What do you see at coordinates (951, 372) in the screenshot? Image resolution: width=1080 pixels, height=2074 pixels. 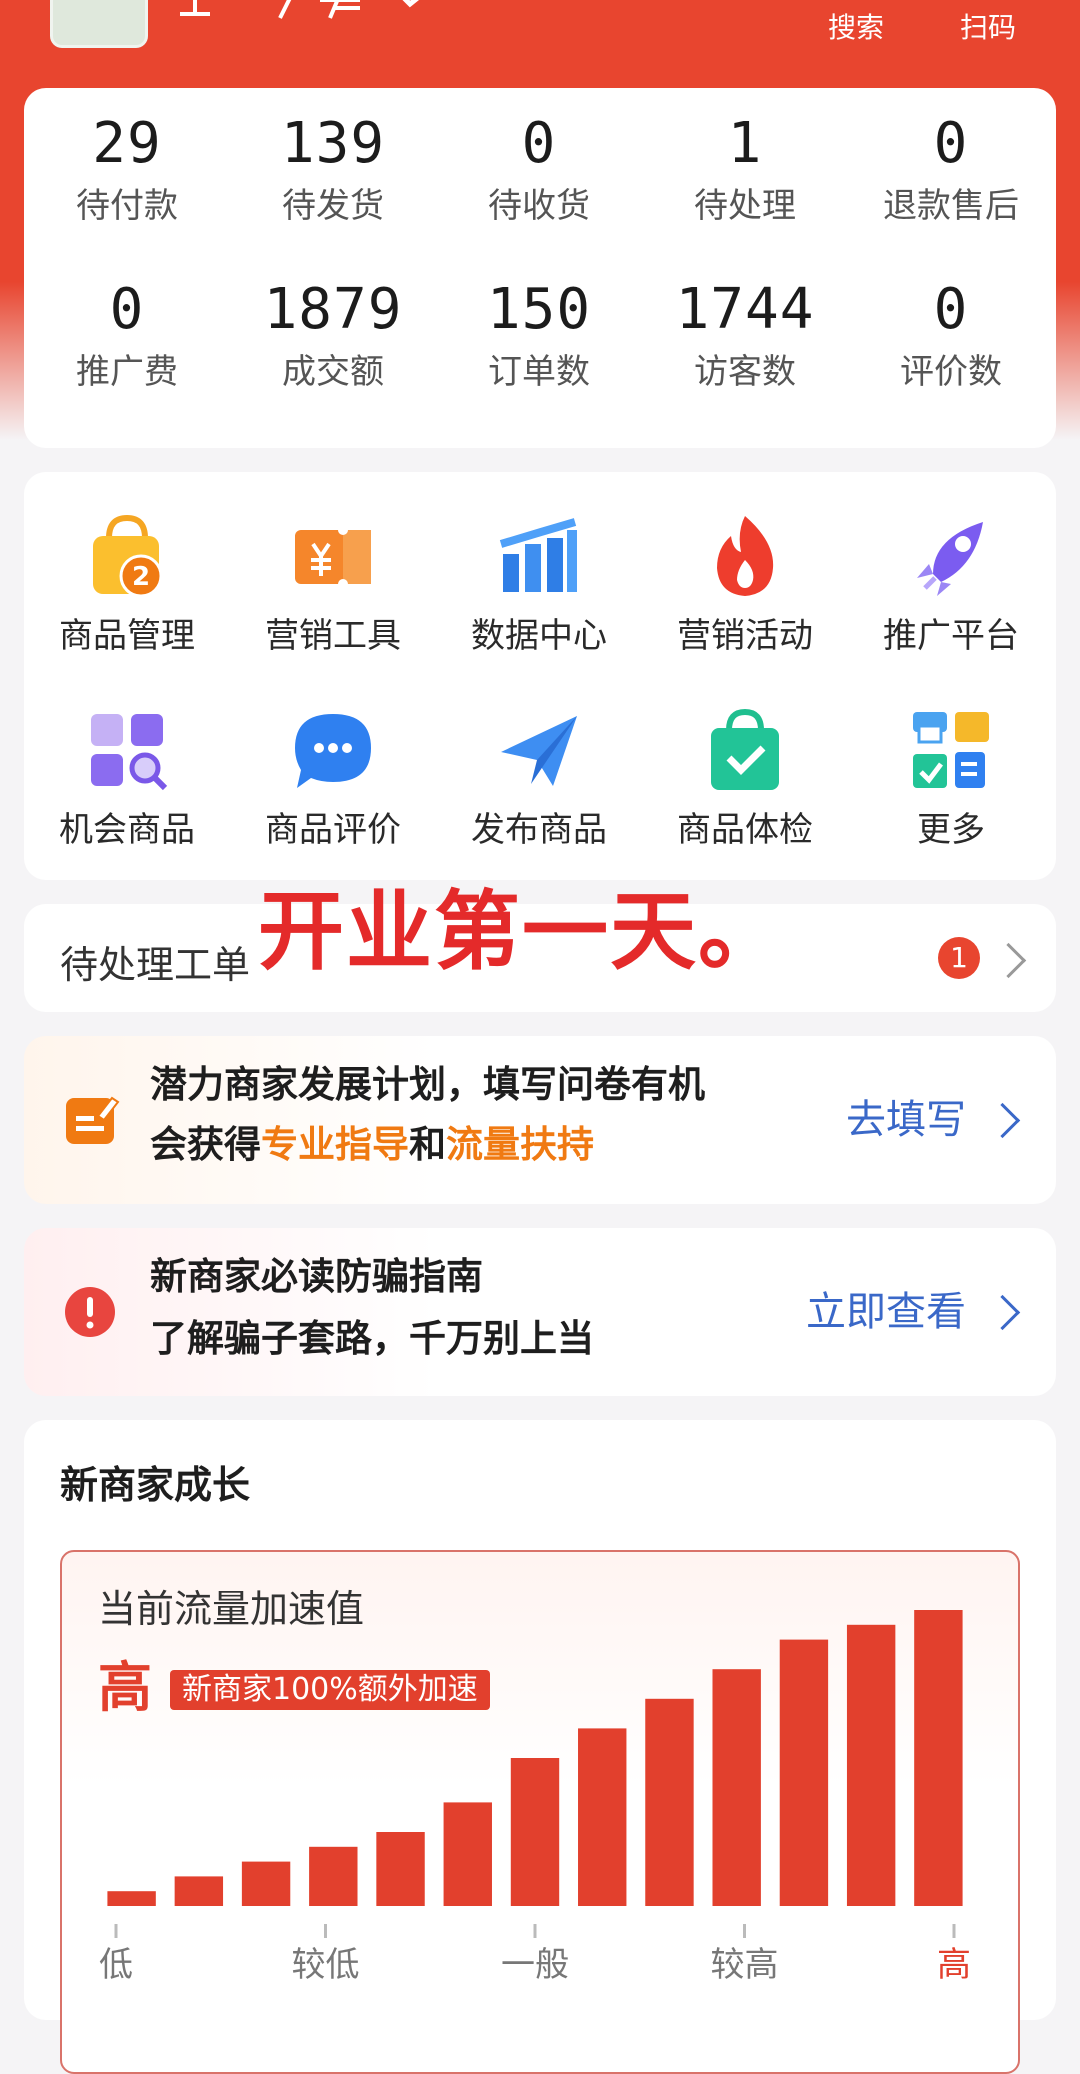 I see `stat-label: 评价数` at bounding box center [951, 372].